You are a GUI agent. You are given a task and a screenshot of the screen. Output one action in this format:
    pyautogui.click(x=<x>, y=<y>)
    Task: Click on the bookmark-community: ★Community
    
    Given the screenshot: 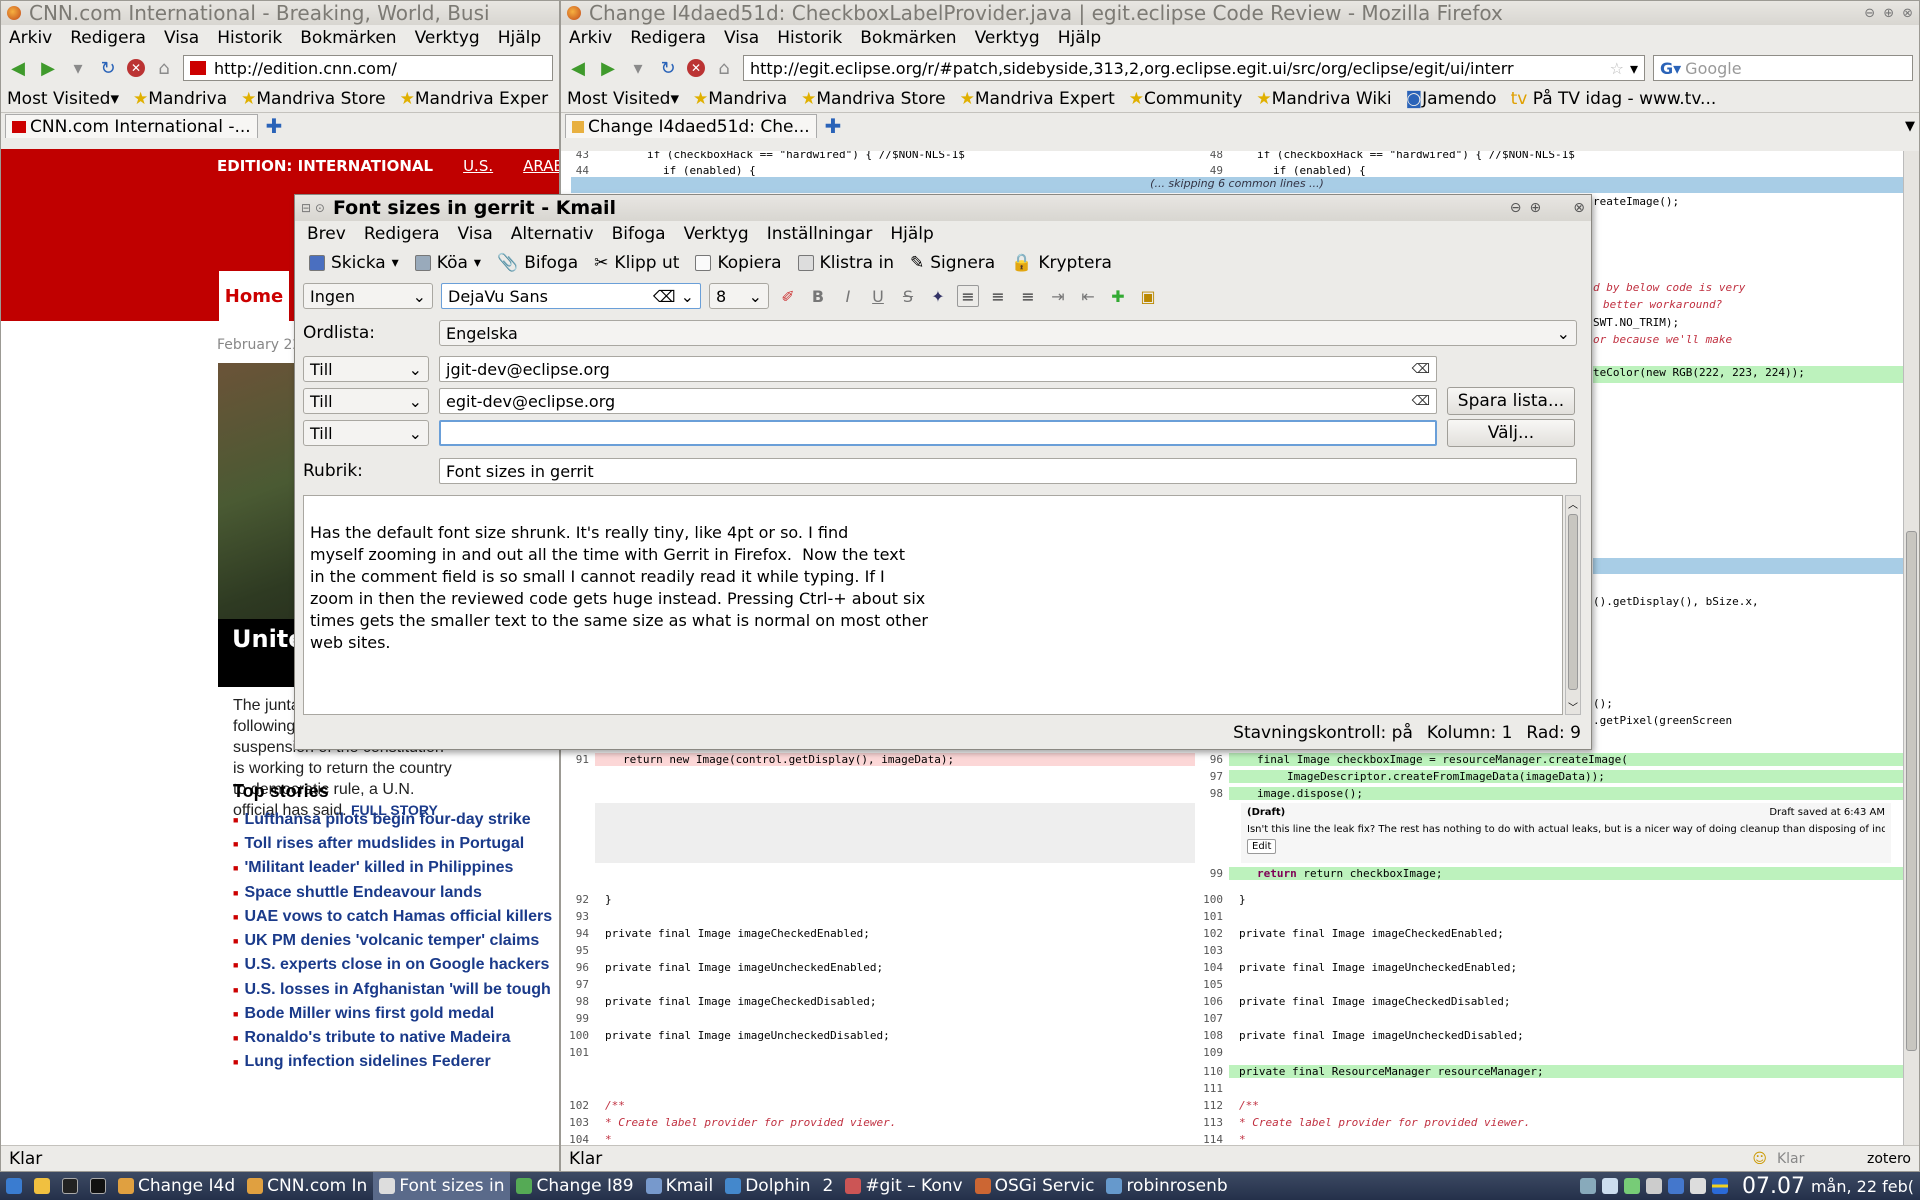 What is the action you would take?
    pyautogui.click(x=1186, y=99)
    